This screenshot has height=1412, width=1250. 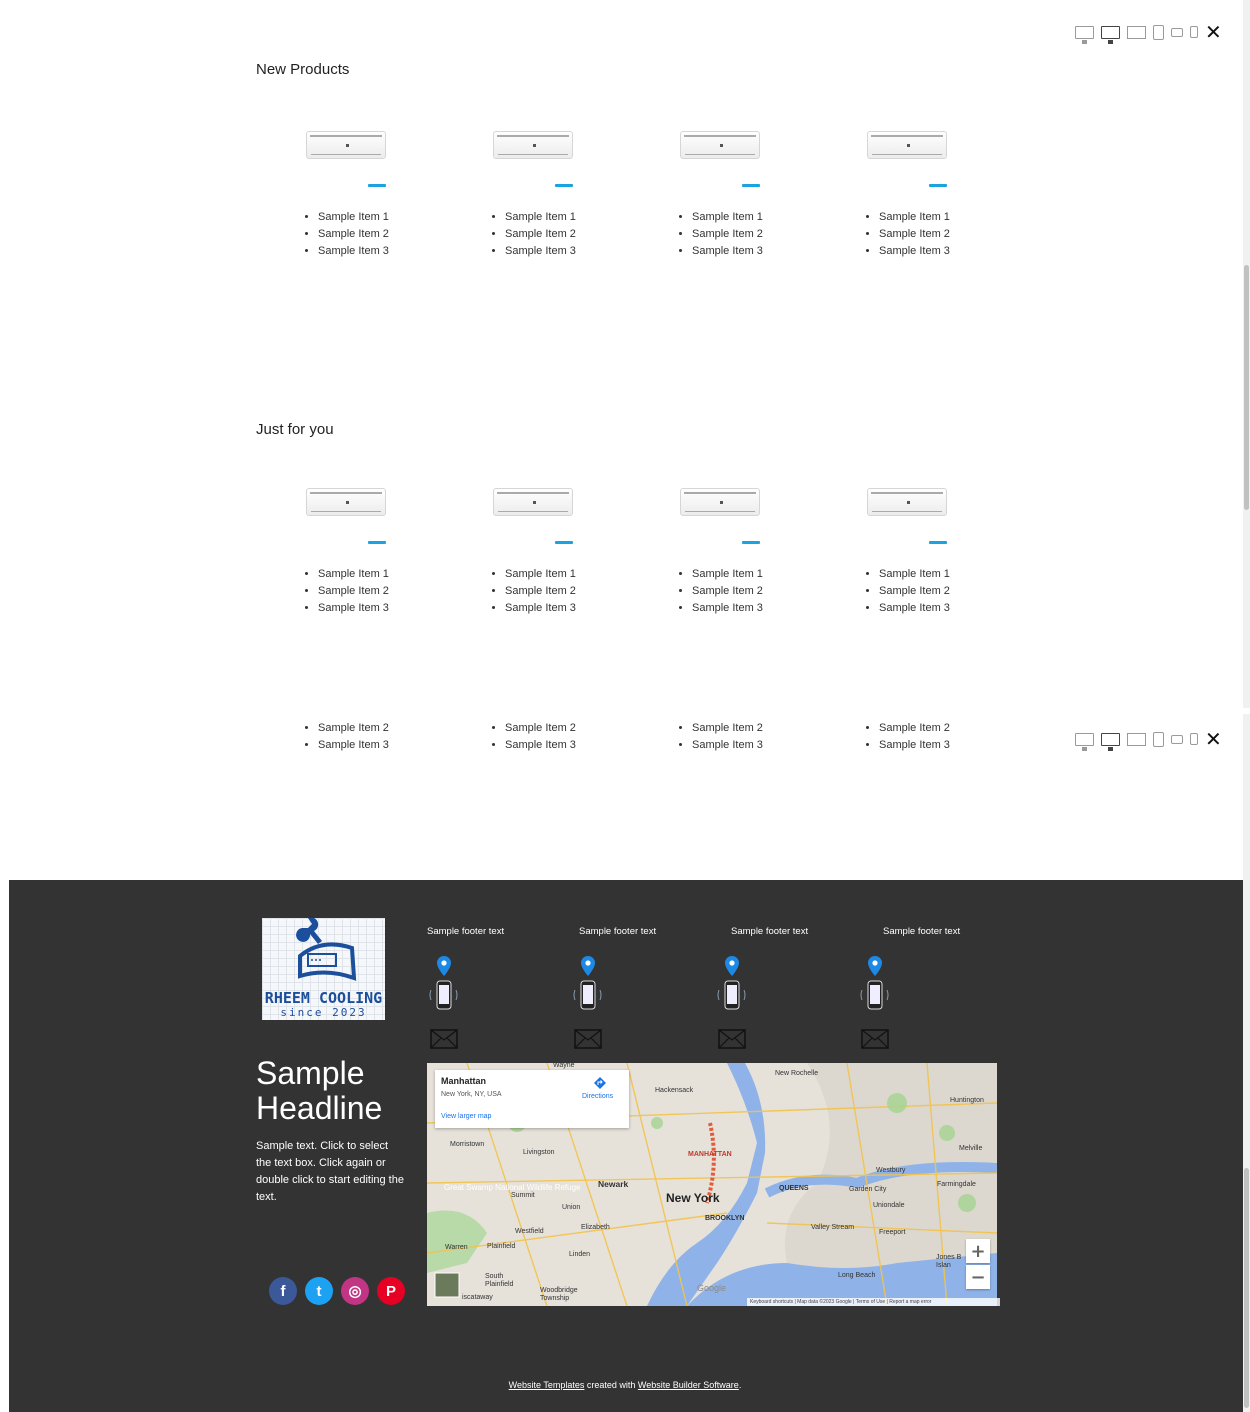 I want to click on directions-link: Directions, so click(x=597, y=1096).